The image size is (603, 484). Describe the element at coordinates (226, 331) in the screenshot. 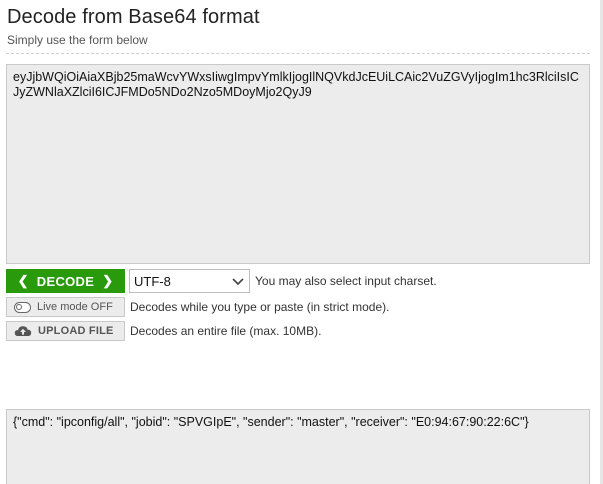

I see `upload-file-hint: Decodes an entire file (max. 10MB).` at that location.